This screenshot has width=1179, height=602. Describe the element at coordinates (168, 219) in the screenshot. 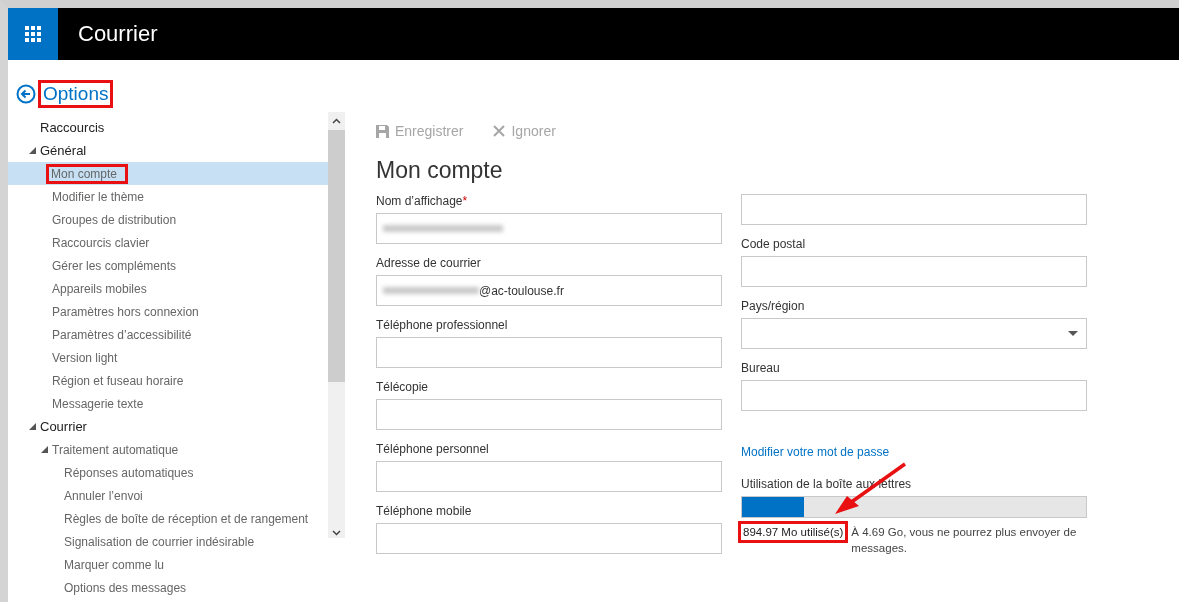

I see `sidebar-item: Groupes de distribution` at that location.